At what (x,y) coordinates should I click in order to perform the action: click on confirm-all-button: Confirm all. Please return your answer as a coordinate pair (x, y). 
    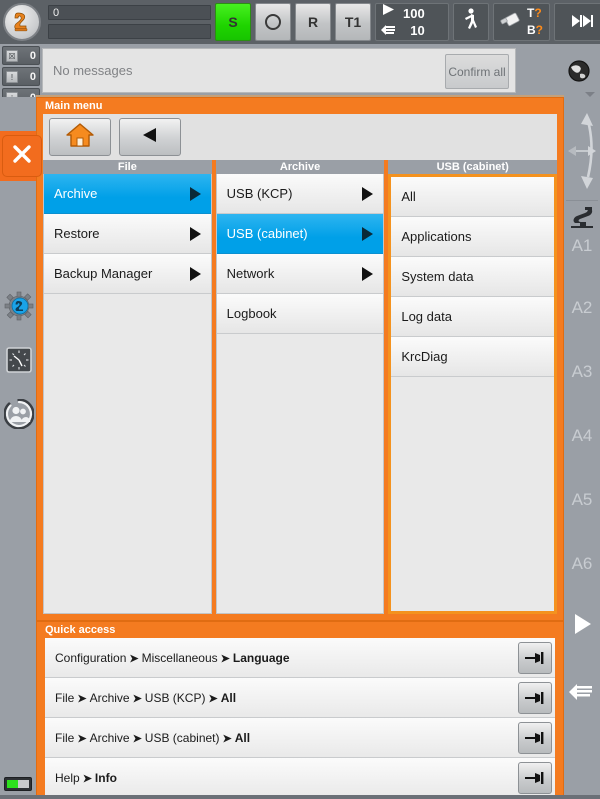
    Looking at the image, I should click on (477, 71).